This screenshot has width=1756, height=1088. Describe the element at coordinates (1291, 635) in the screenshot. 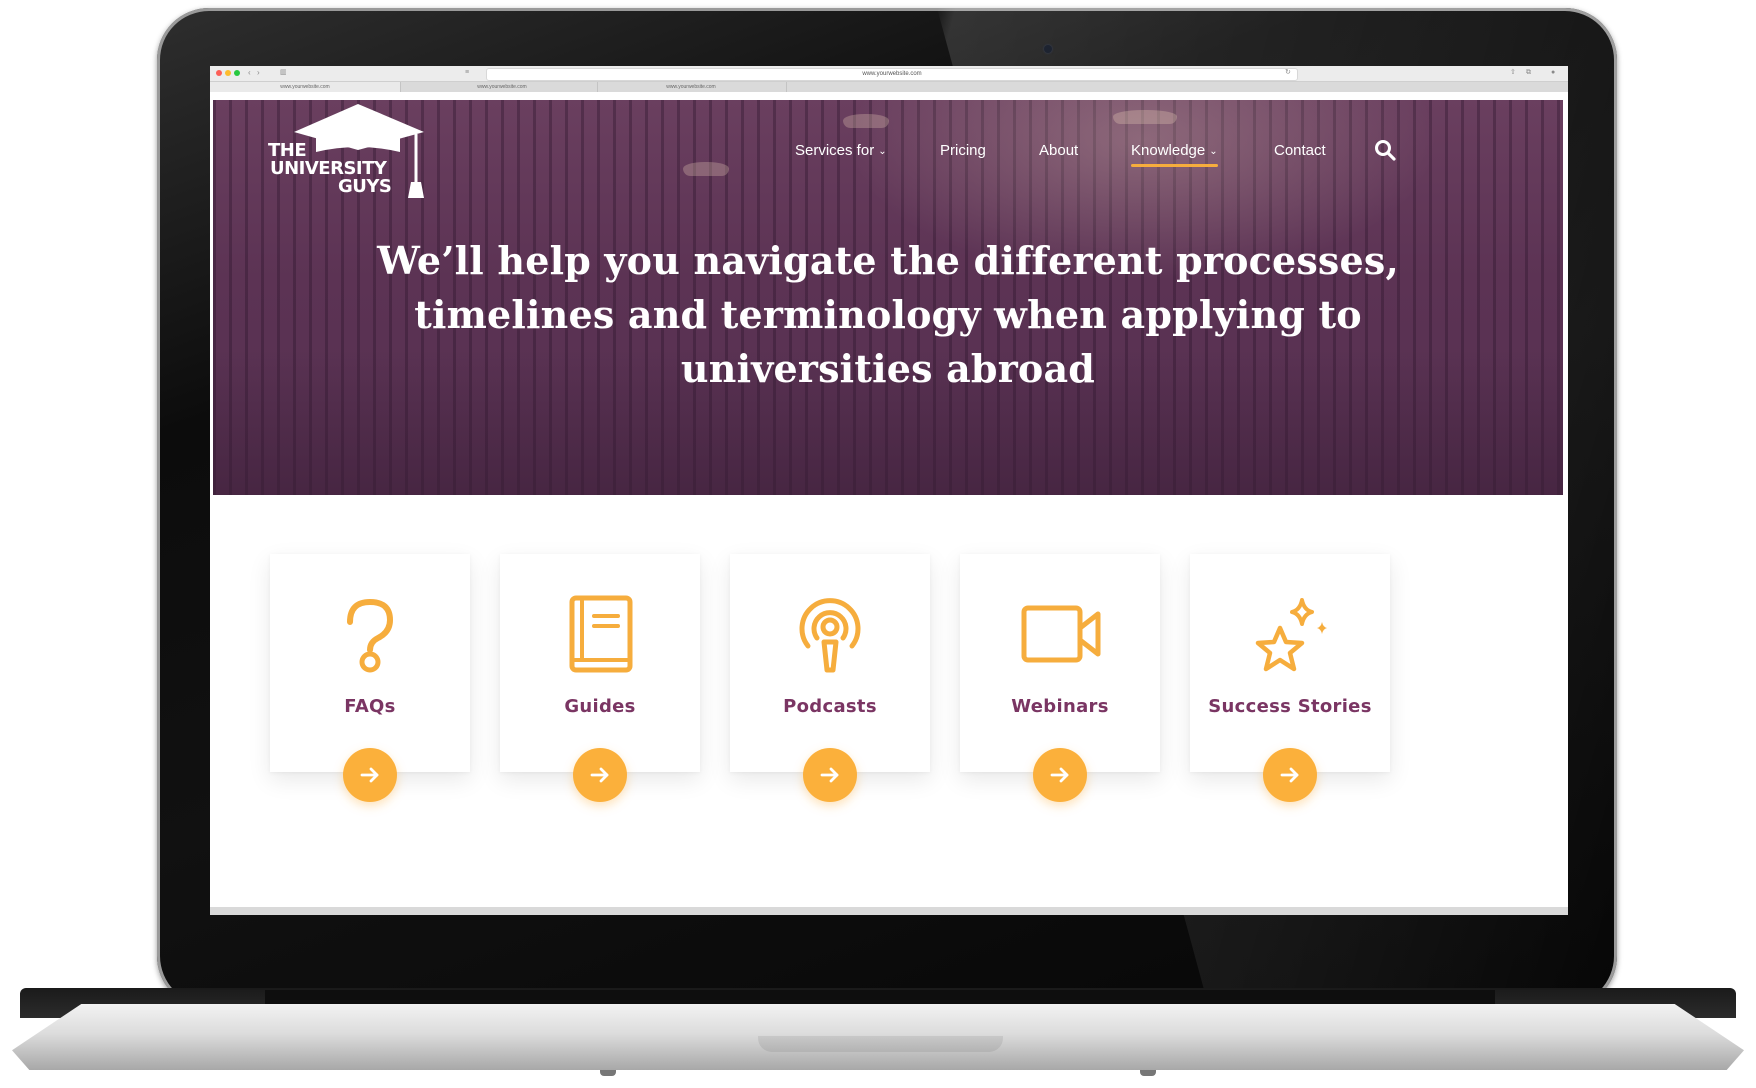

I see `star-sparkle-icon` at that location.